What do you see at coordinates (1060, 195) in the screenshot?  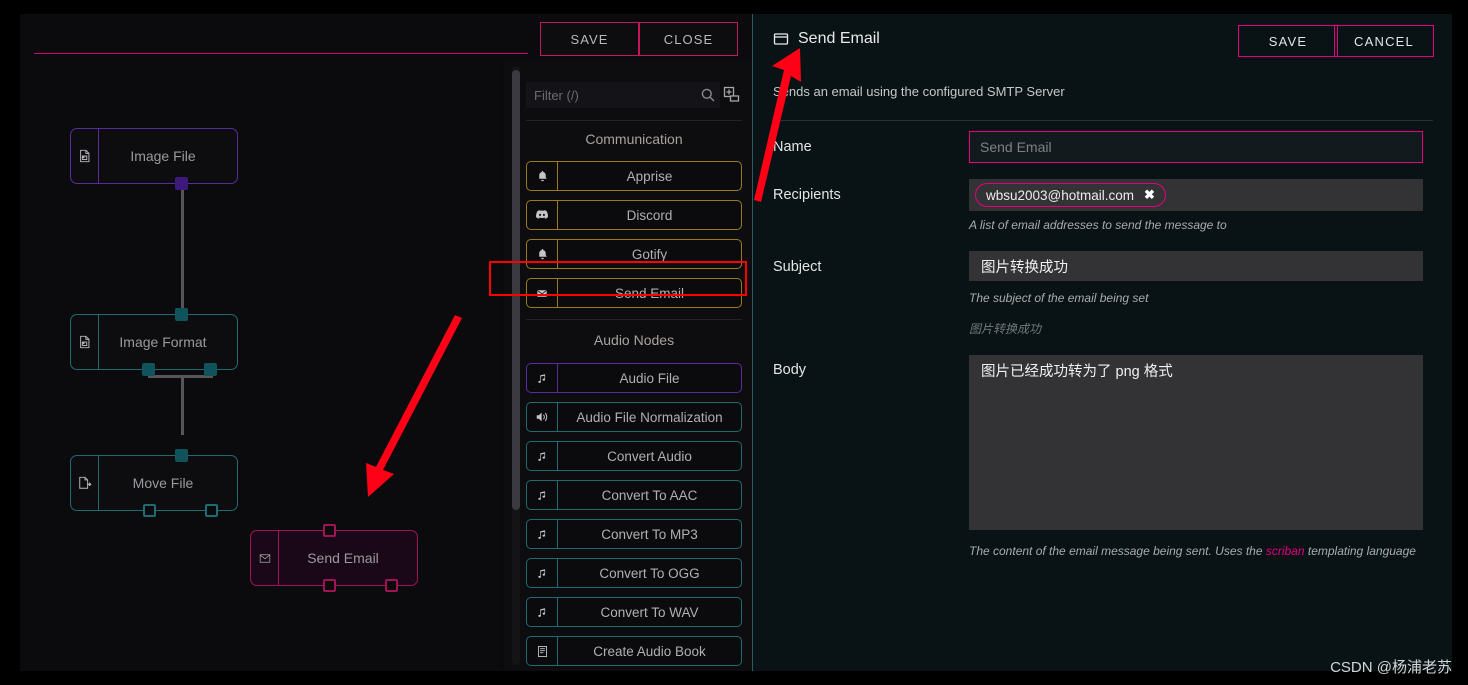 I see `recipient-chip-label: wbsu2003@hotmail.com` at bounding box center [1060, 195].